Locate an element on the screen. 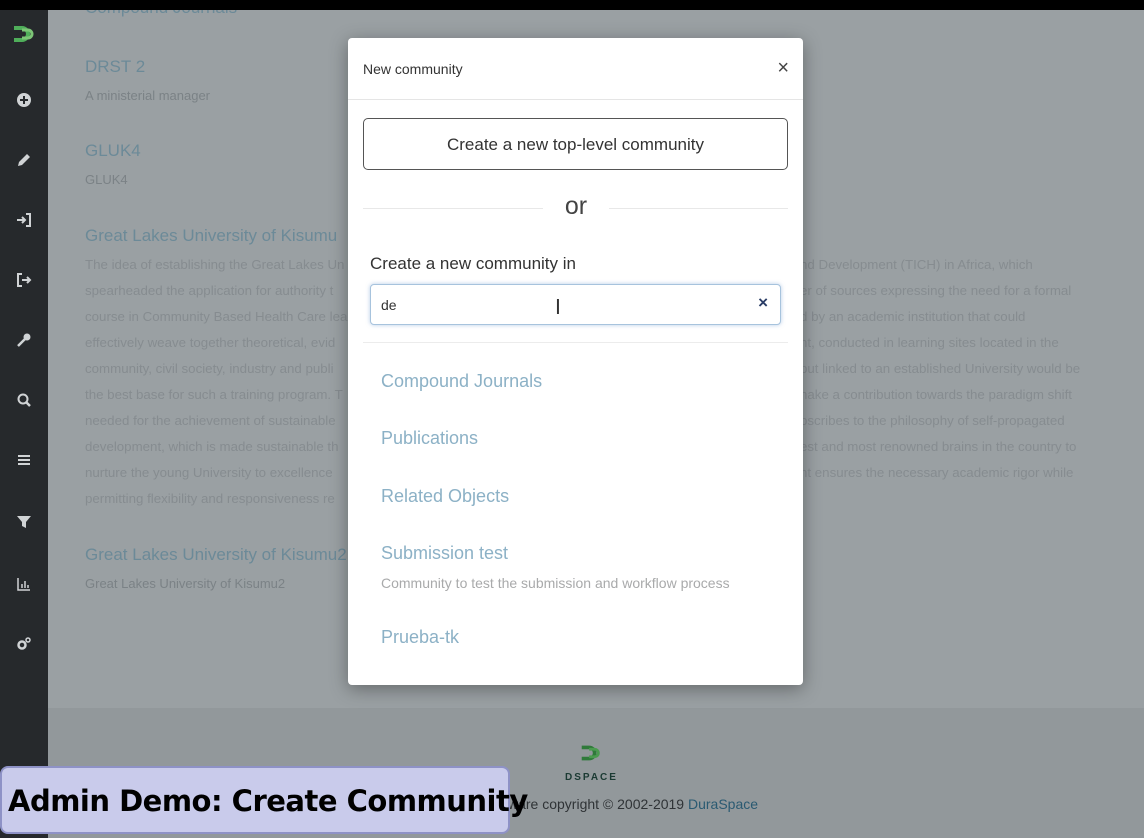  community-link: Great Lakes University of Kisumu is located at coordinates (211, 235).